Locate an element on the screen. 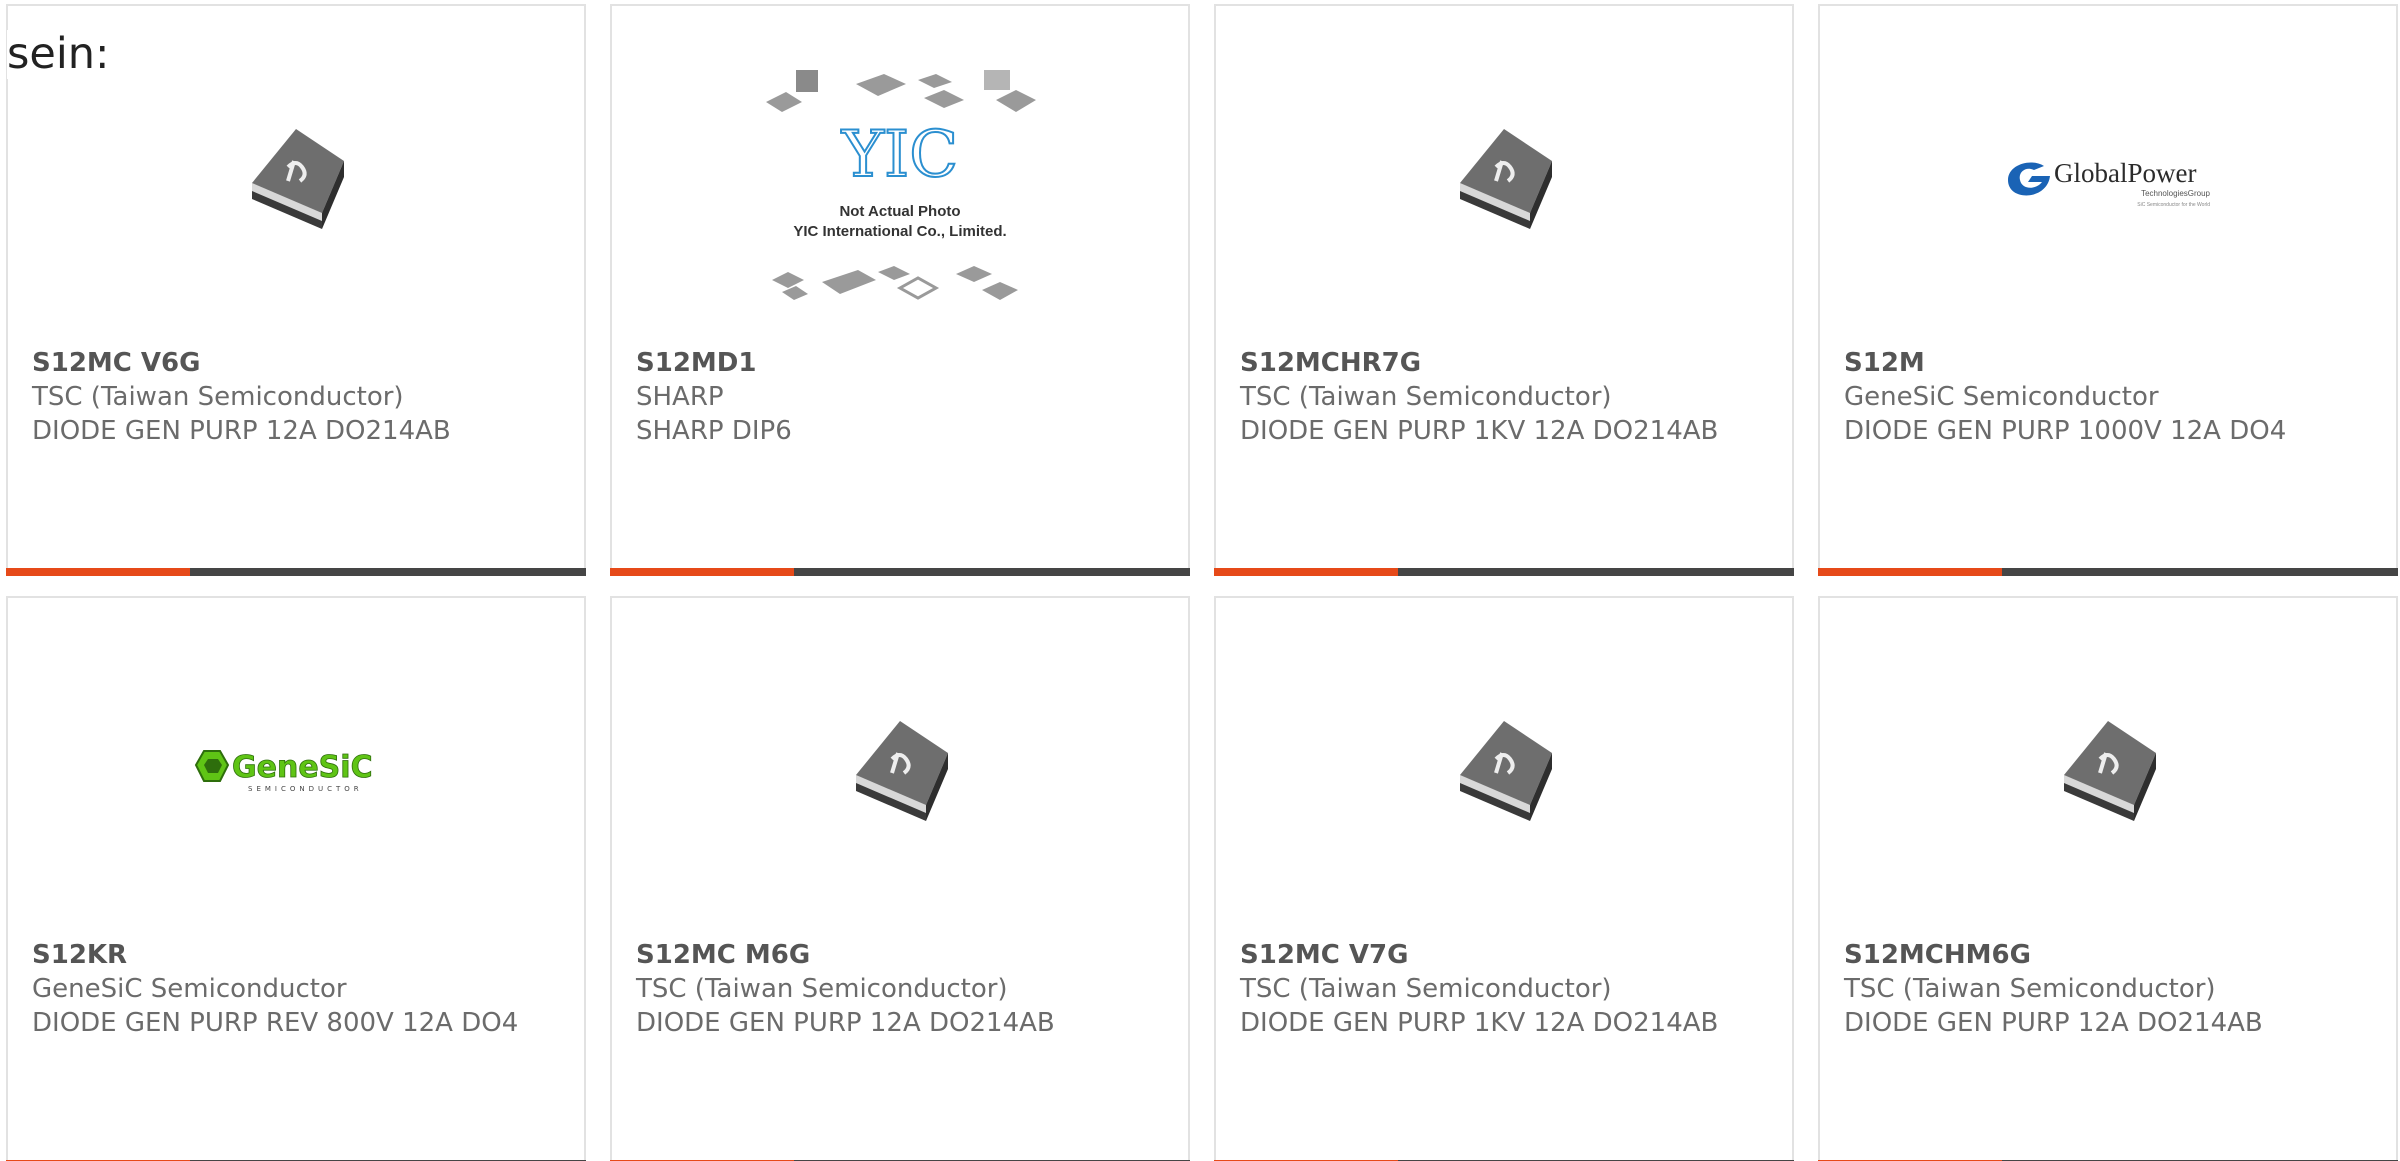 The image size is (2400, 1161). part-number: S12MC V7G is located at coordinates (1324, 955).